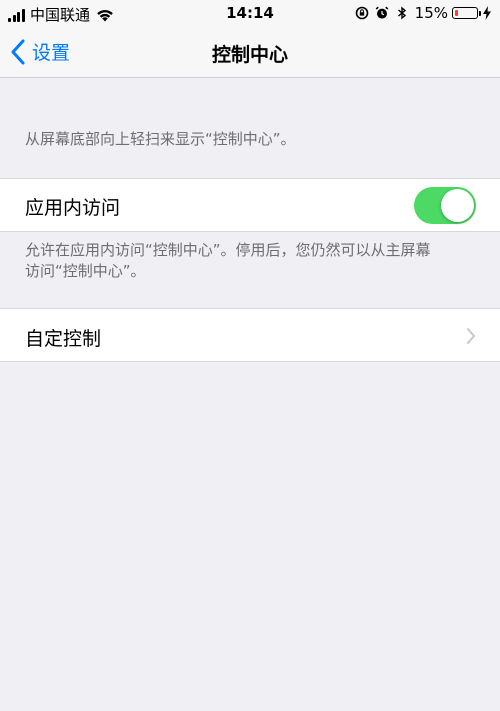 Image resolution: width=500 pixels, height=711 pixels. Describe the element at coordinates (250, 205) in the screenshot. I see `access-within-apps-cell: 应用内访问` at that location.